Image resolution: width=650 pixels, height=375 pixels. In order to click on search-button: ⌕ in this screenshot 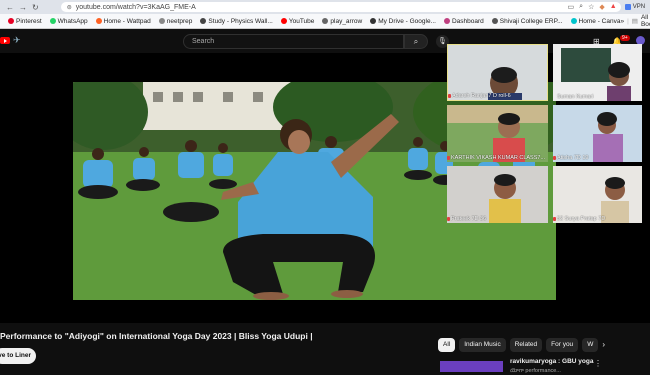, I will do `click(416, 41)`.